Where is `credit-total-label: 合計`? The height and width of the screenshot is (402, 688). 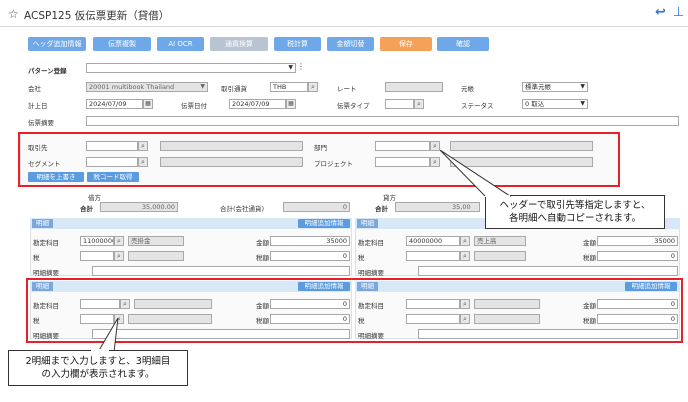
credit-total-label: 合計 is located at coordinates (381, 209).